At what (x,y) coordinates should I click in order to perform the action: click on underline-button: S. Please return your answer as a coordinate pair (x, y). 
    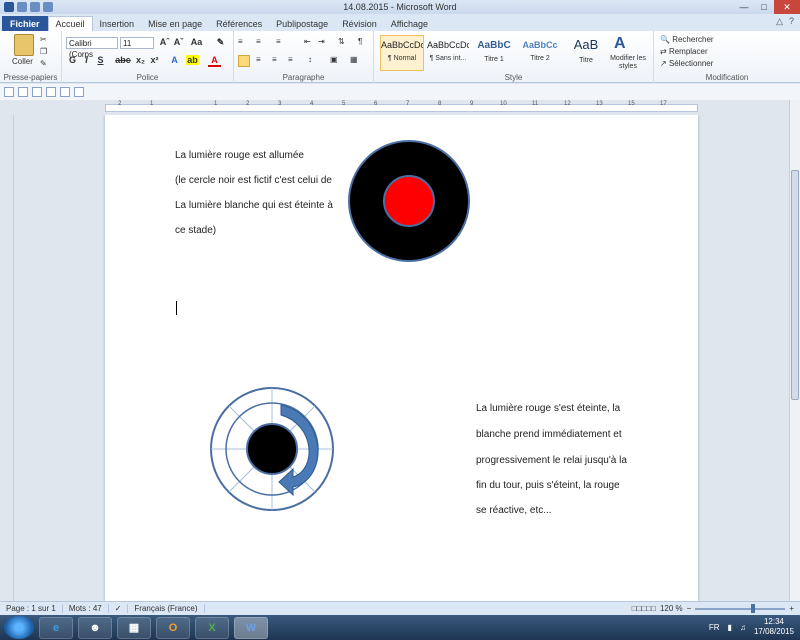
    Looking at the image, I should click on (100, 60).